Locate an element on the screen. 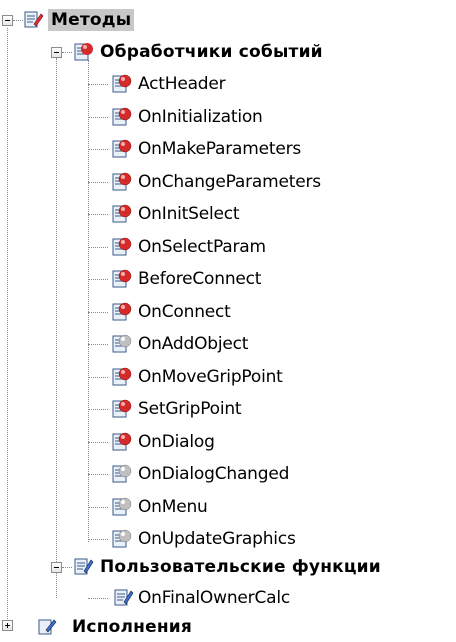 This screenshot has height=642, width=456. tree-label-user-functions: Пользовательские функции is located at coordinates (240, 567).